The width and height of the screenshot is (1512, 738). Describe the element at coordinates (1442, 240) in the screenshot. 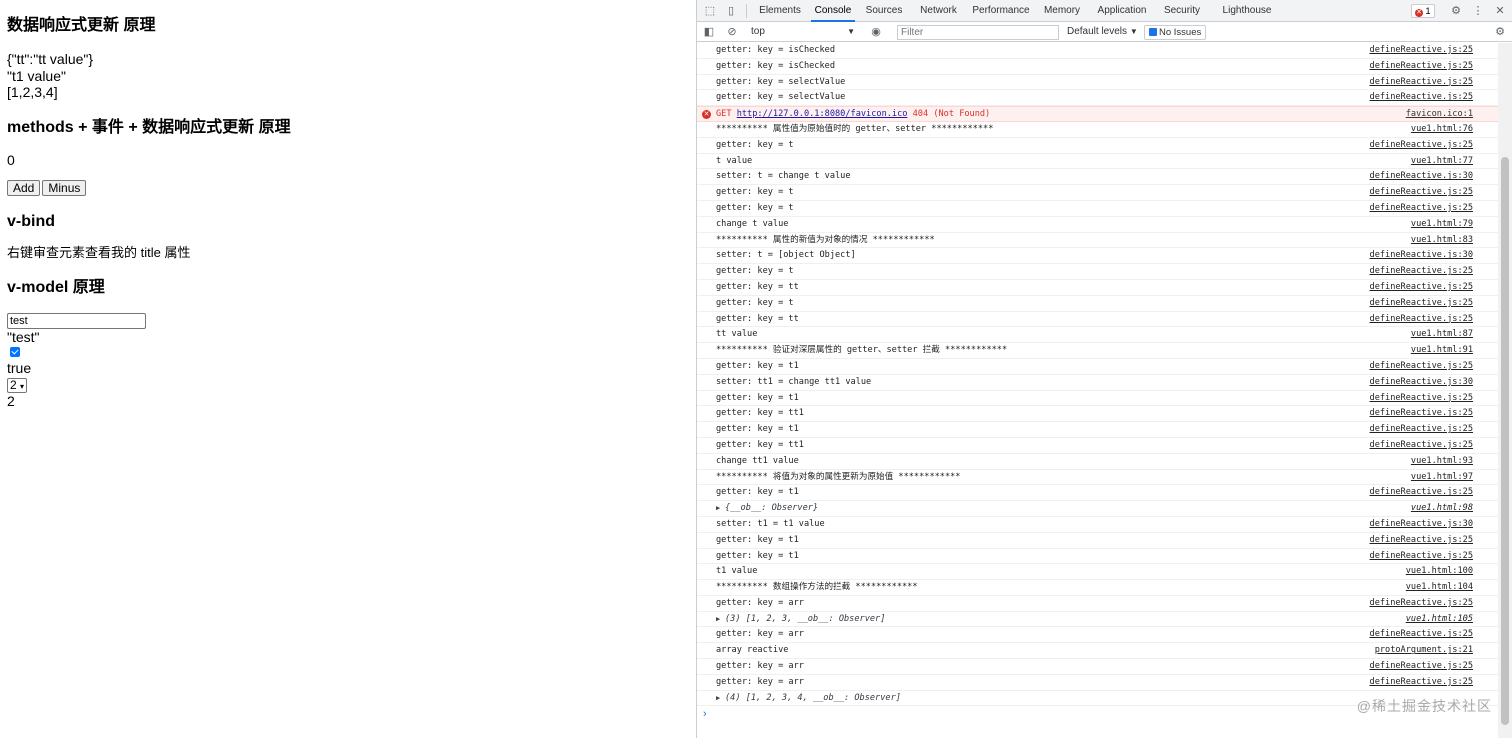

I see `source-link: vue1.html:83` at that location.